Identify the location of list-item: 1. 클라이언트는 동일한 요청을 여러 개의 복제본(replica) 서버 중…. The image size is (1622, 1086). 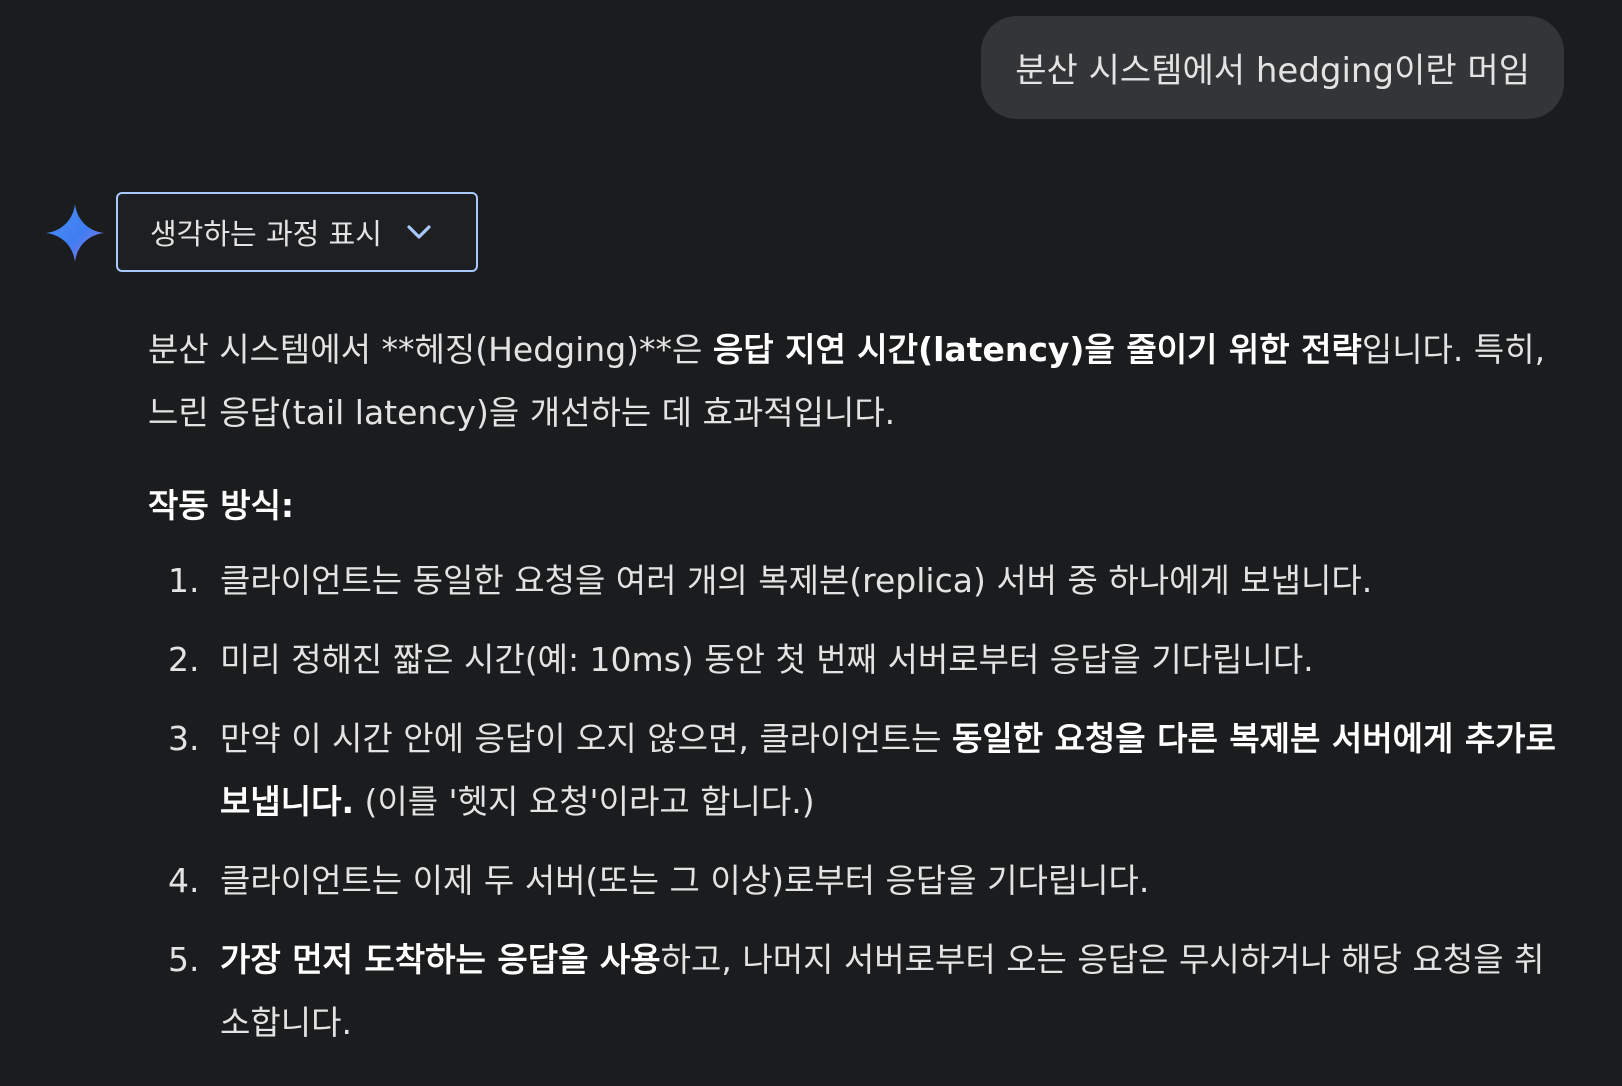
(858, 580).